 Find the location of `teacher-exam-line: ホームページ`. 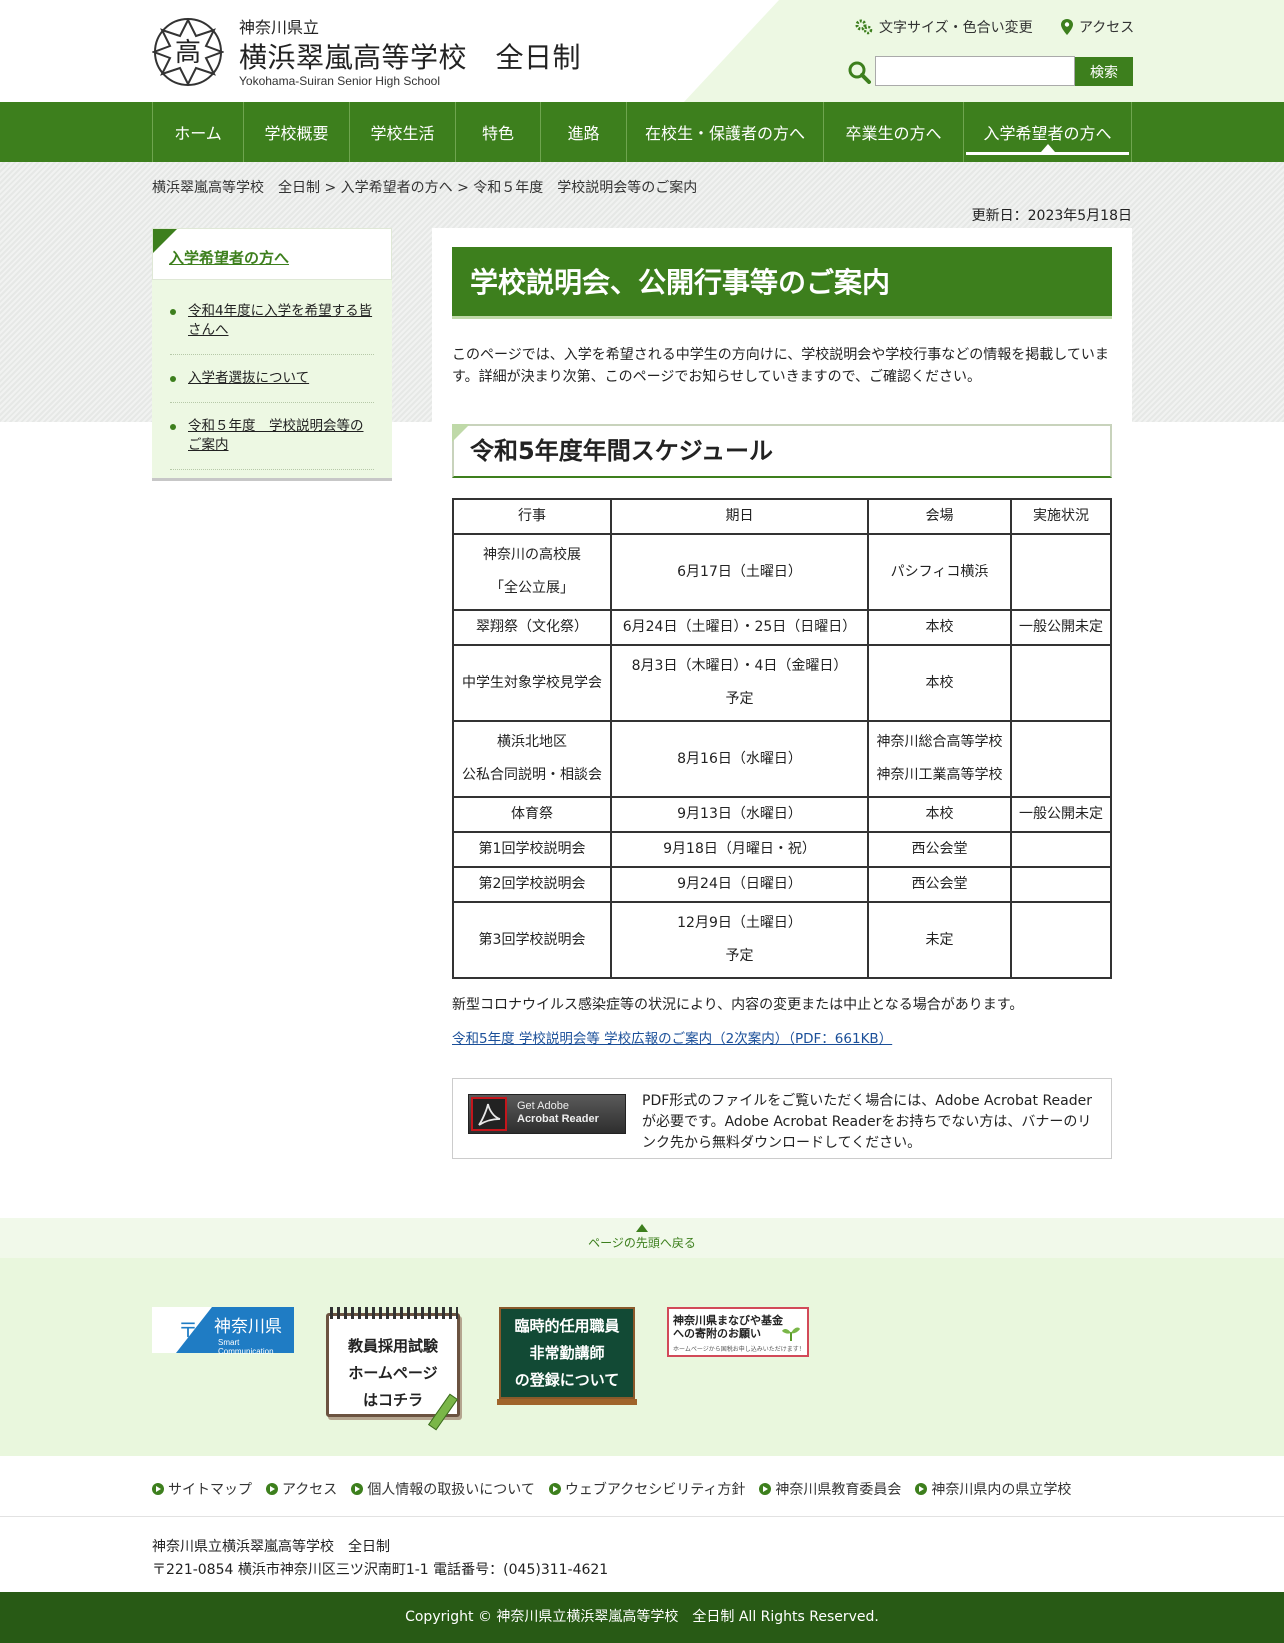

teacher-exam-line: ホームページ is located at coordinates (393, 1373).